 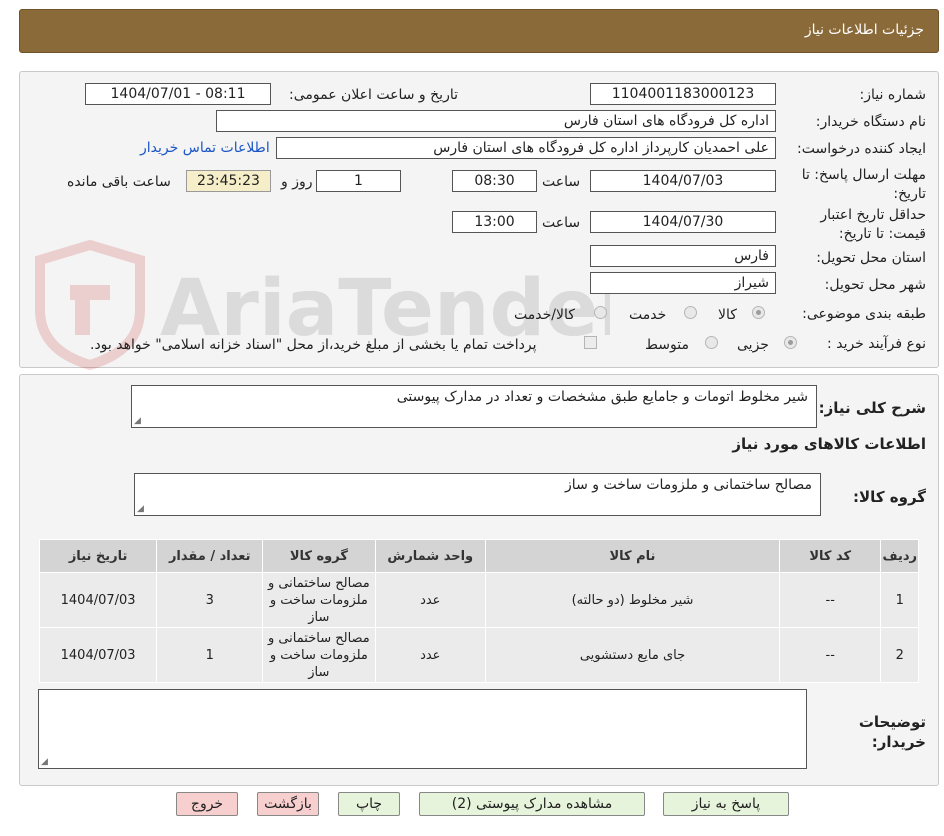 I want to click on col-header-unit: واحد شمارش, so click(x=430, y=556).